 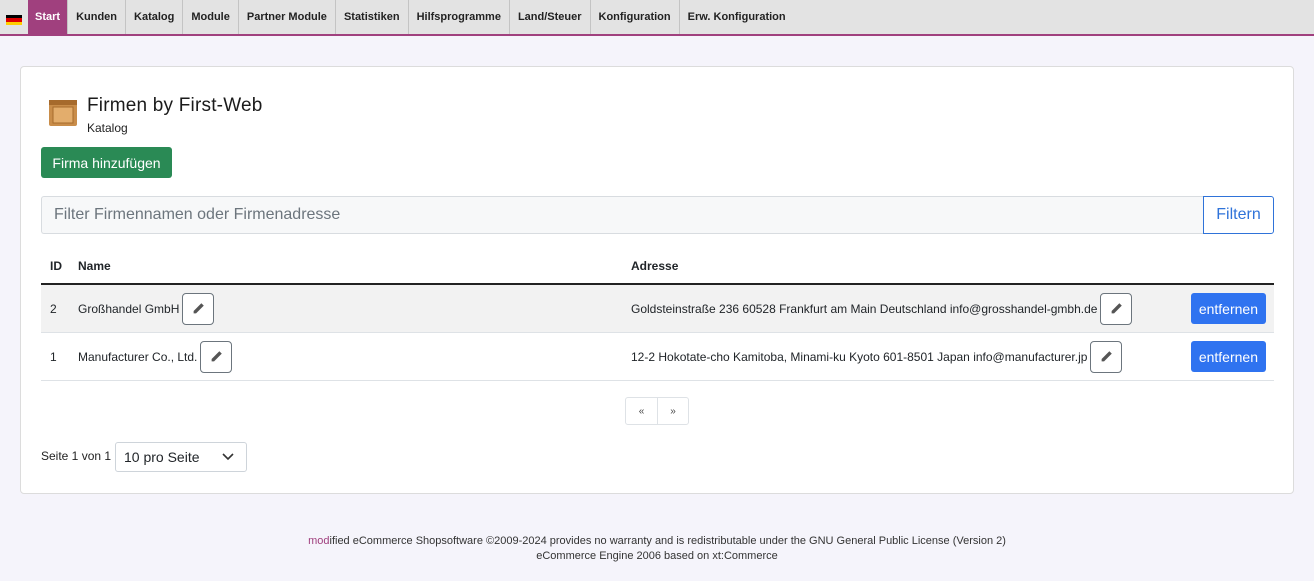 What do you see at coordinates (76, 456) in the screenshot?
I see `page-info: Seite 1 von 1` at bounding box center [76, 456].